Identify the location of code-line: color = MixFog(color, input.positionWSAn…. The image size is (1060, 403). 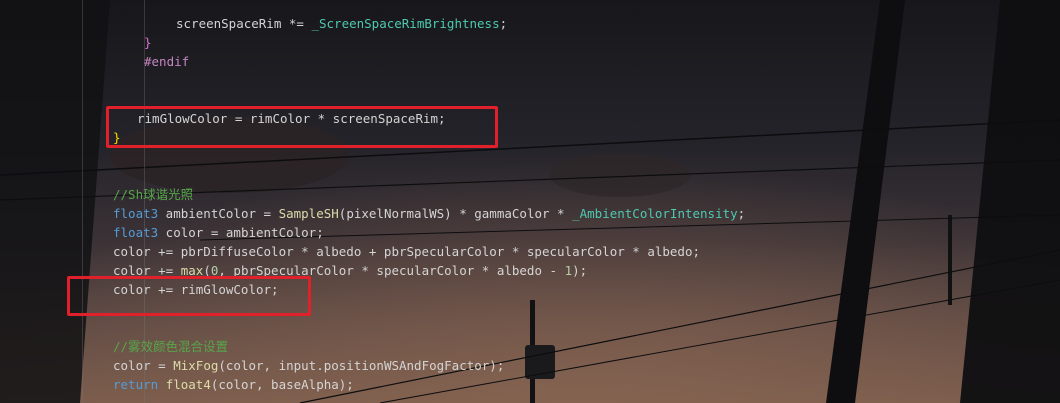
(308, 365).